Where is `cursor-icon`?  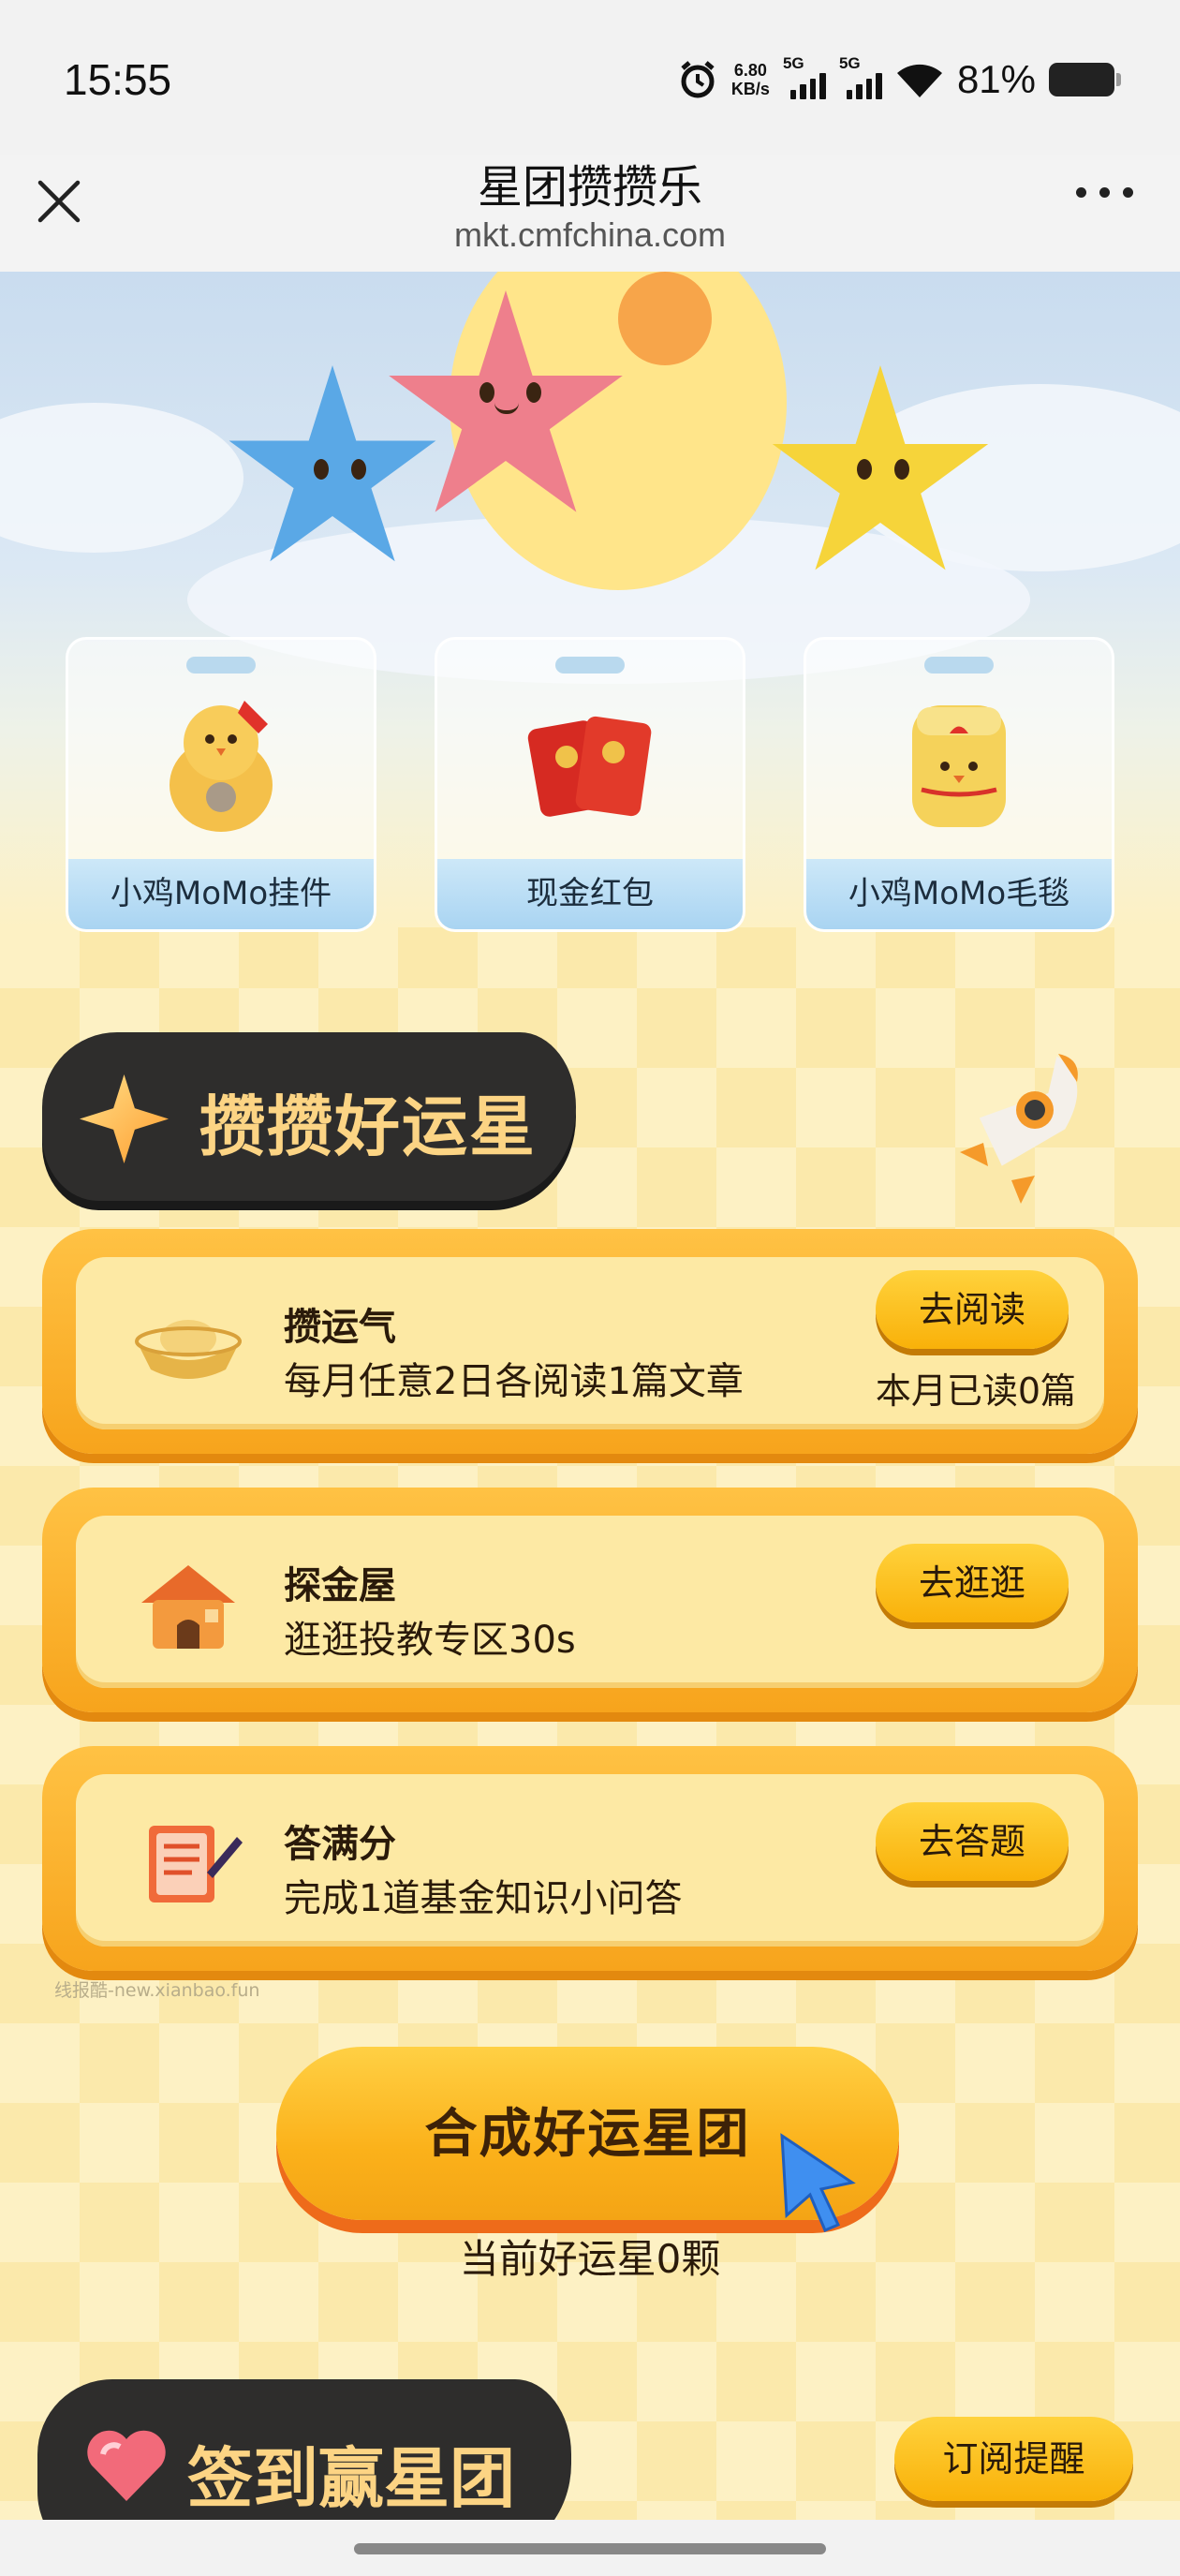
cursor-icon is located at coordinates (818, 2182).